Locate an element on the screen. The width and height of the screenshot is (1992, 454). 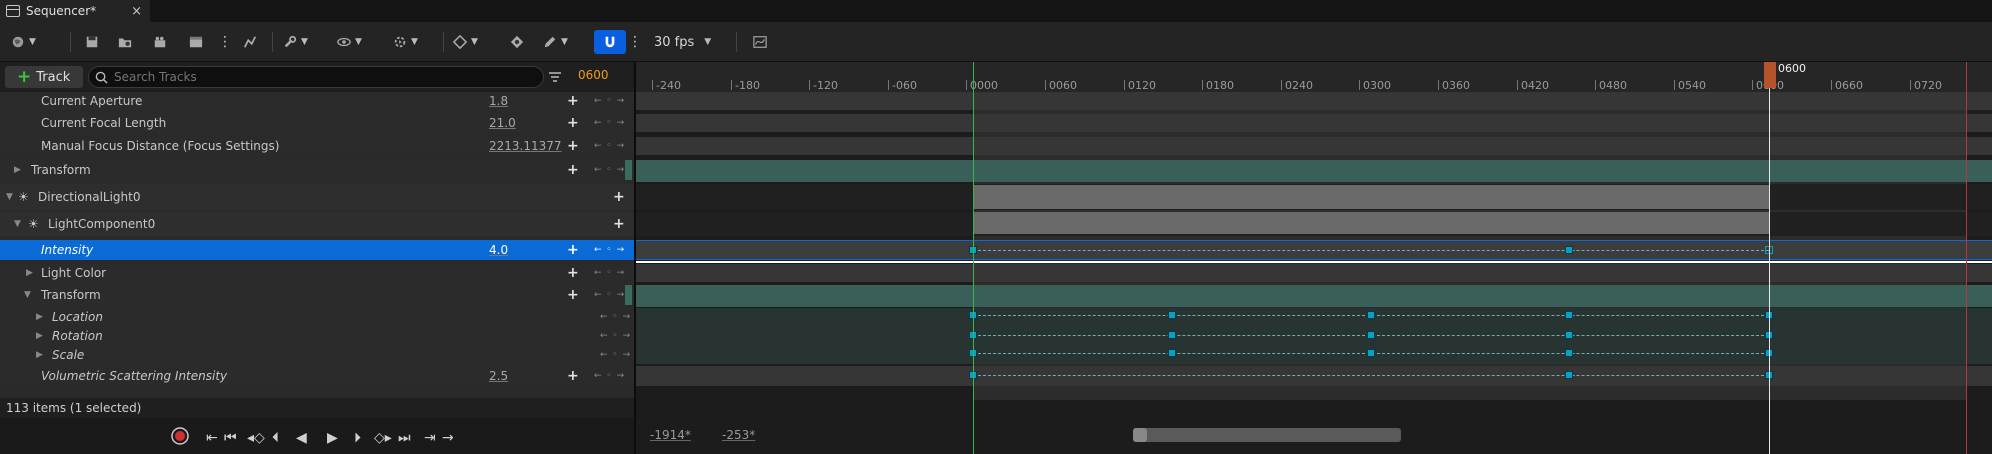
auto-key-button is located at coordinates (517, 42).